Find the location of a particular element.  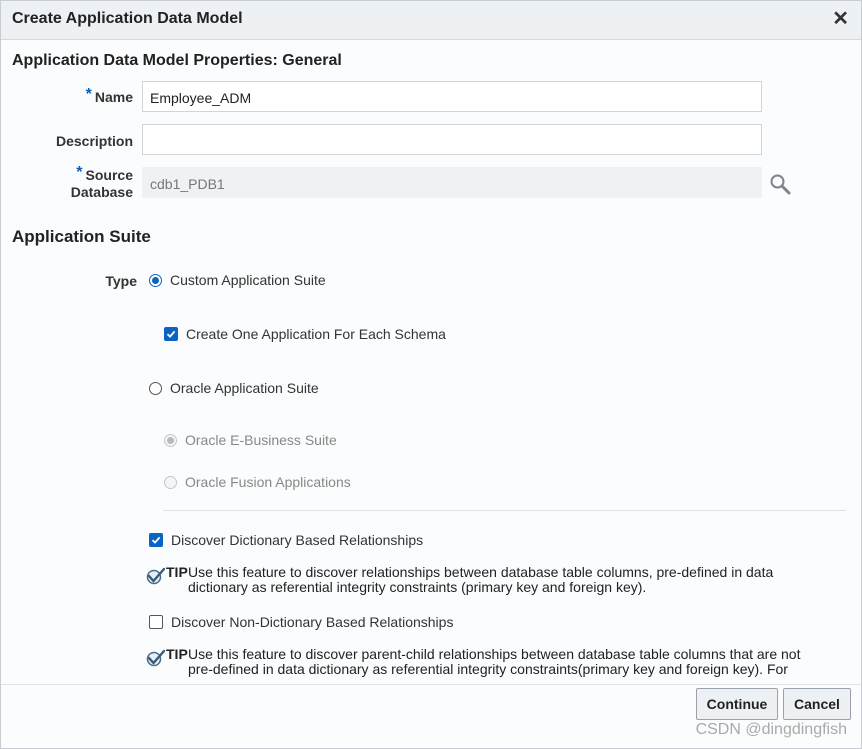

source-database-label-line2: Database is located at coordinates (101, 192).